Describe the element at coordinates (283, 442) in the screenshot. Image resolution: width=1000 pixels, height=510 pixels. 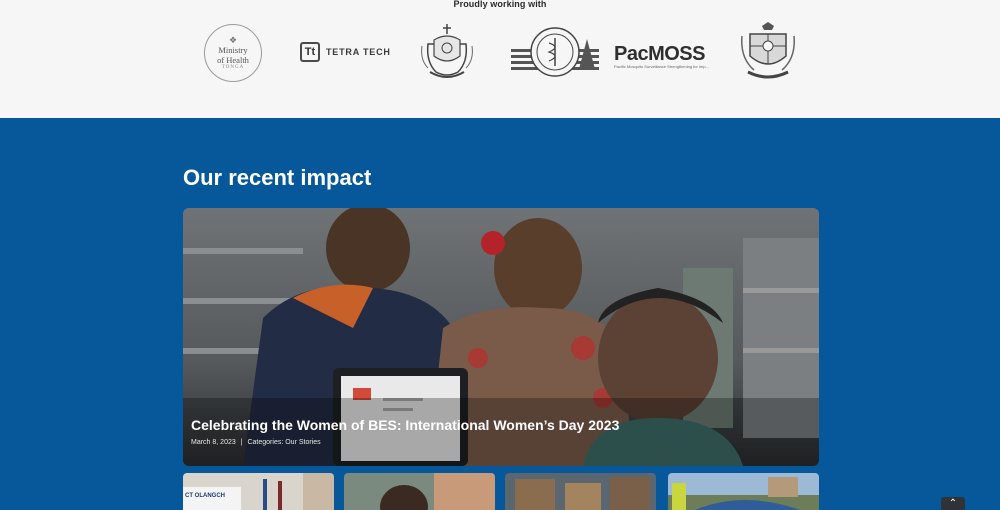
I see `featured-story-categories: Categories: Our Stories` at that location.